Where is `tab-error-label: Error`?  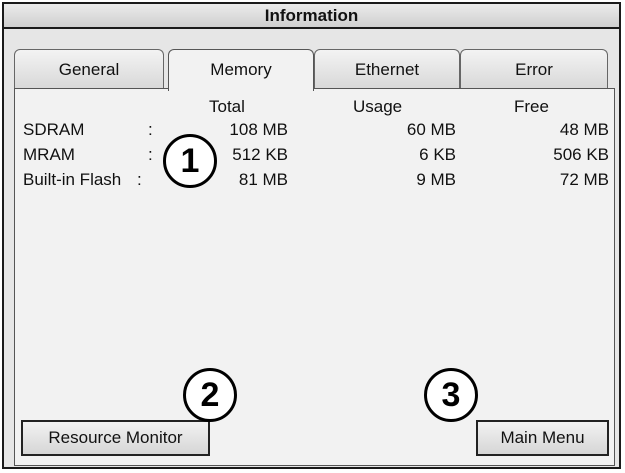
tab-error-label: Error is located at coordinates (534, 69).